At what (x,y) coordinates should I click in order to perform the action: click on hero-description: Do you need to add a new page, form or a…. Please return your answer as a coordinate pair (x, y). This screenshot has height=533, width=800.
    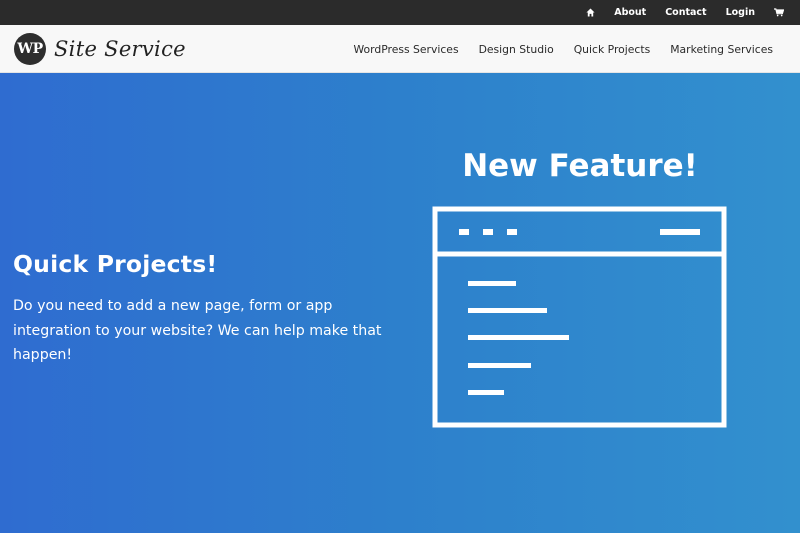
    Looking at the image, I should click on (197, 330).